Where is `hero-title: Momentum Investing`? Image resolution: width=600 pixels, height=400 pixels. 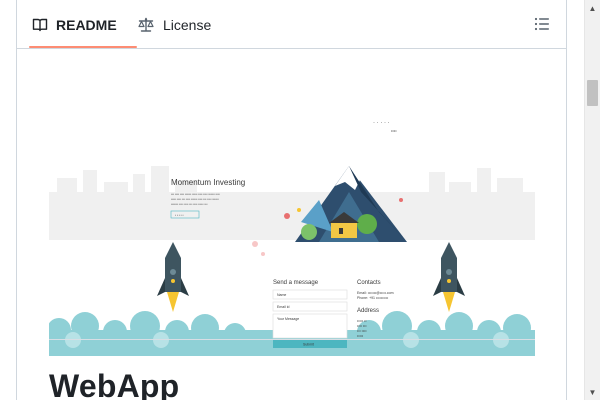
hero-title: Momentum Investing is located at coordinates (208, 182).